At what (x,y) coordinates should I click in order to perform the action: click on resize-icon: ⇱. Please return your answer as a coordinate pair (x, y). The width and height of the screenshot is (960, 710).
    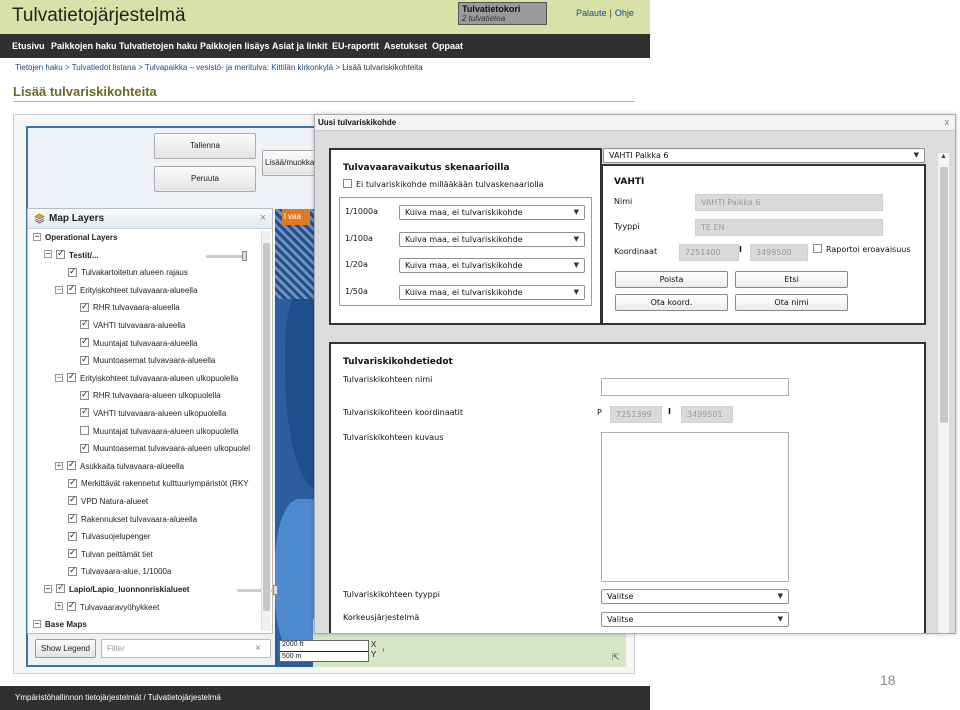
    Looking at the image, I should click on (616, 657).